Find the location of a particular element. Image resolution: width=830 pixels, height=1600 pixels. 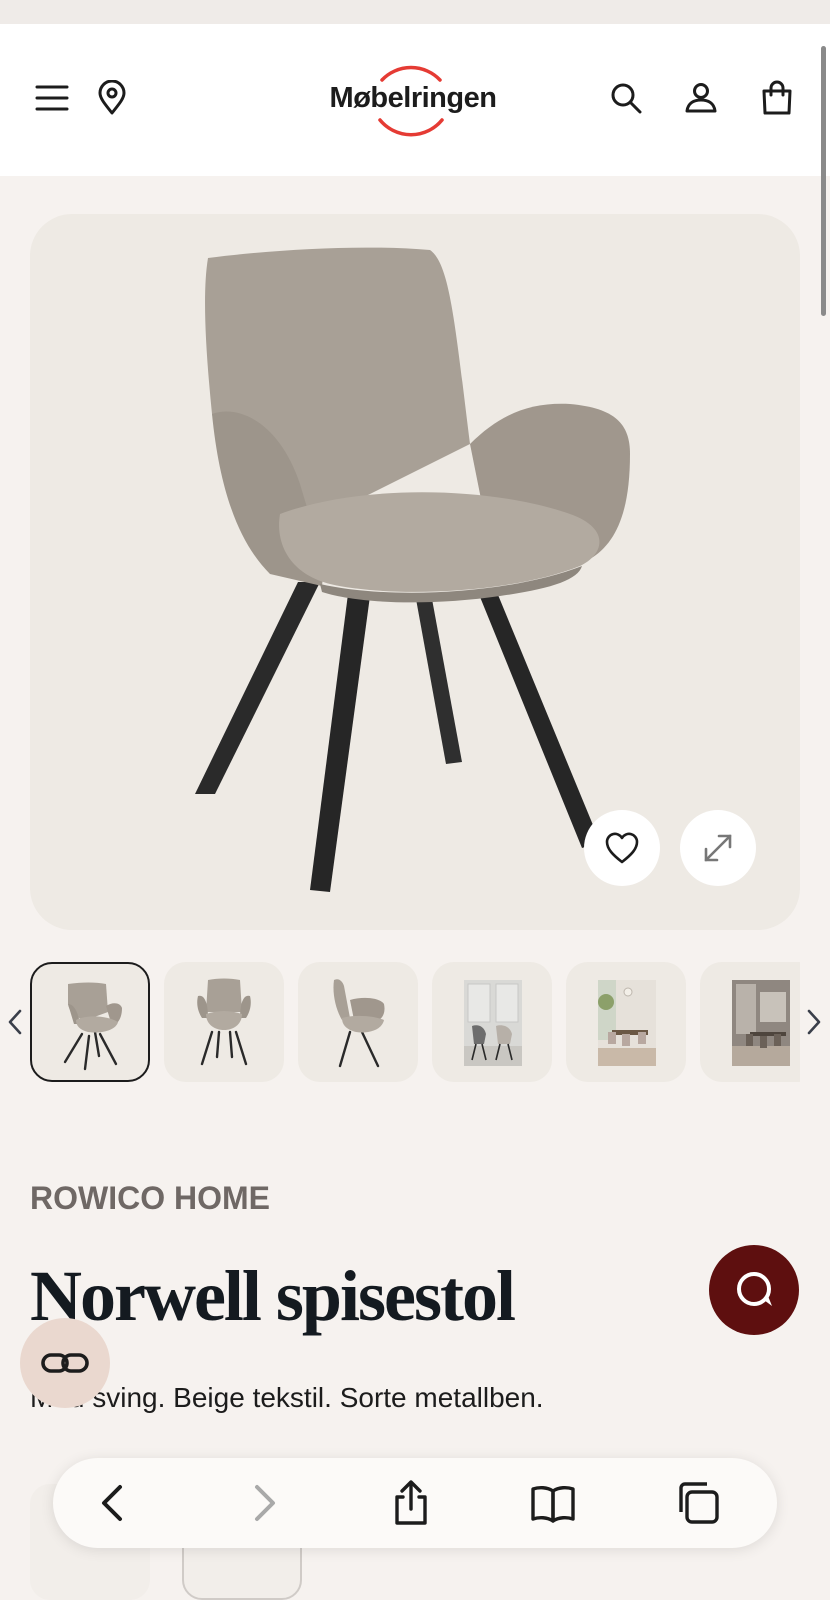

tabs-icon is located at coordinates (699, 1503).